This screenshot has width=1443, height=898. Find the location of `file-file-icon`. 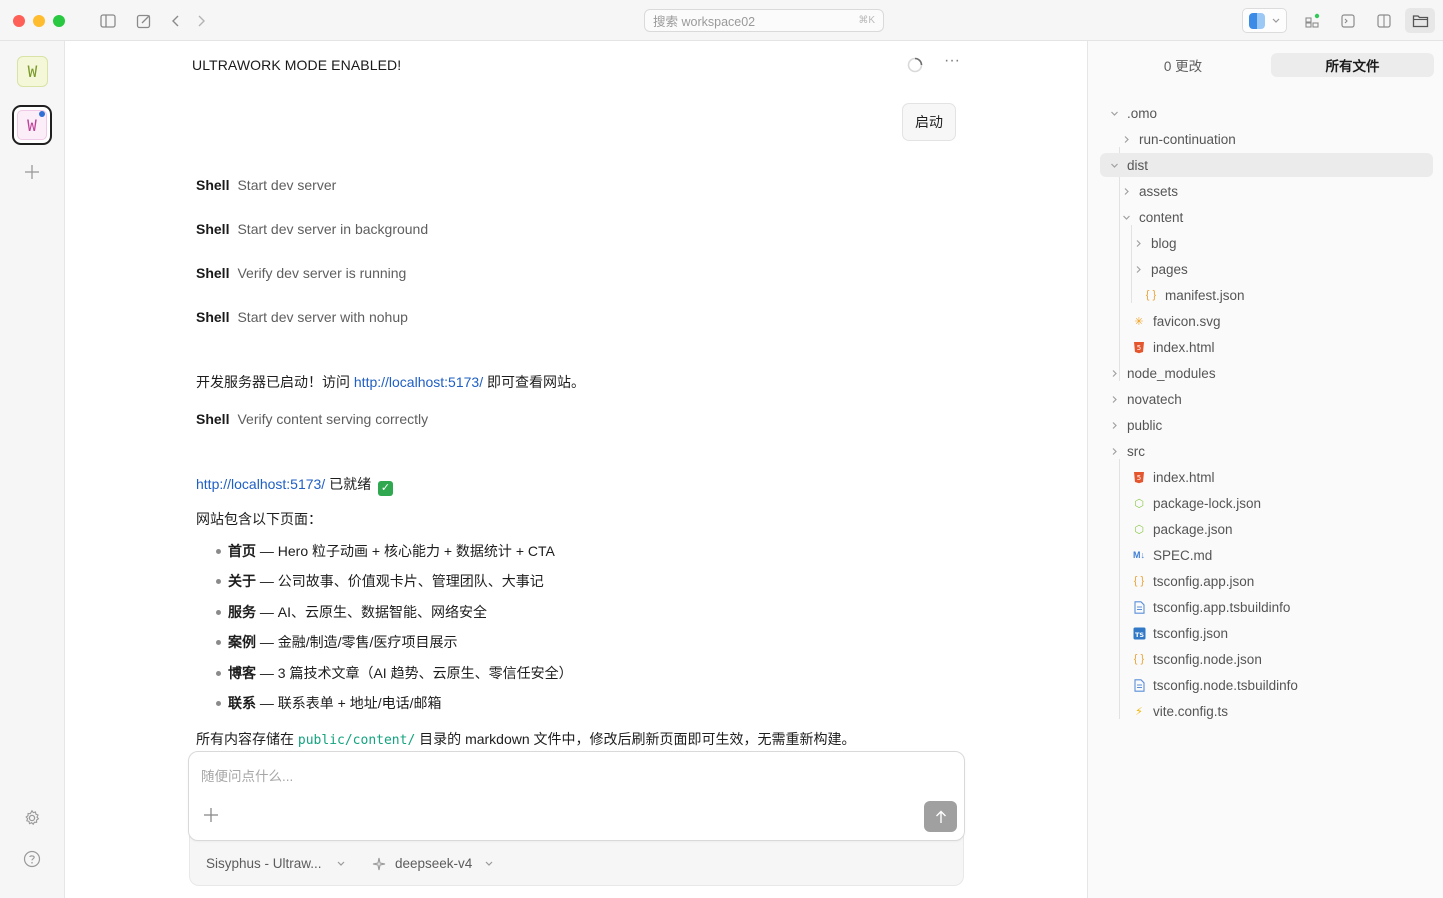

file-file-icon is located at coordinates (1139, 607).